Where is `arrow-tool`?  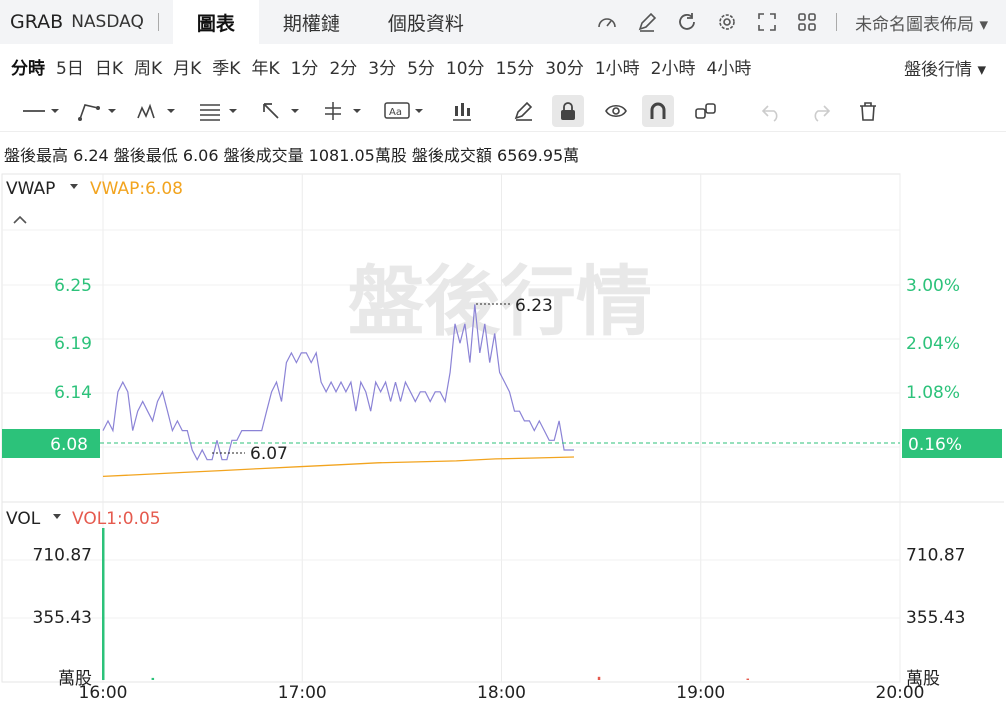 arrow-tool is located at coordinates (283, 111).